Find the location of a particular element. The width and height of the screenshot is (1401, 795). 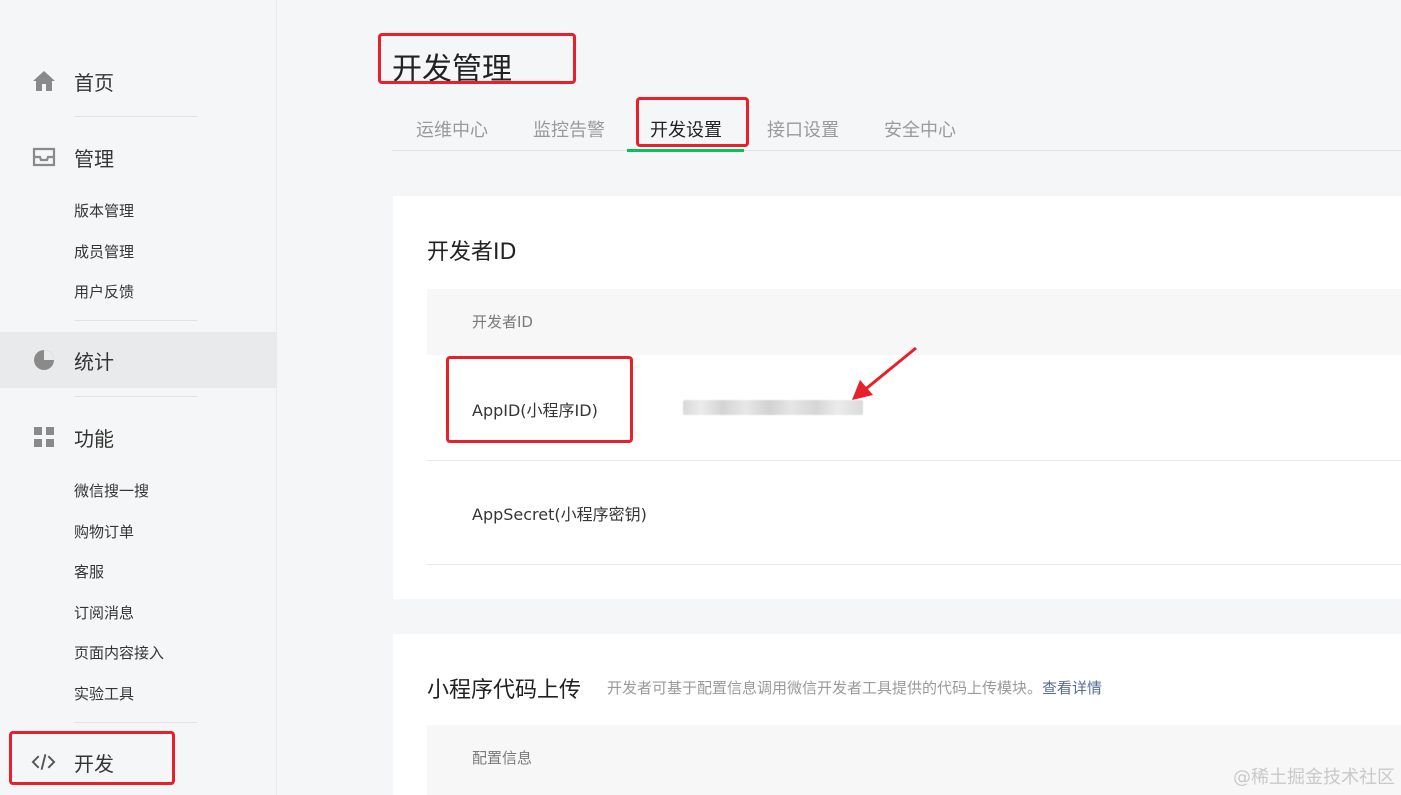

nav-sub-page-content: 页面内容接入 is located at coordinates (119, 653).